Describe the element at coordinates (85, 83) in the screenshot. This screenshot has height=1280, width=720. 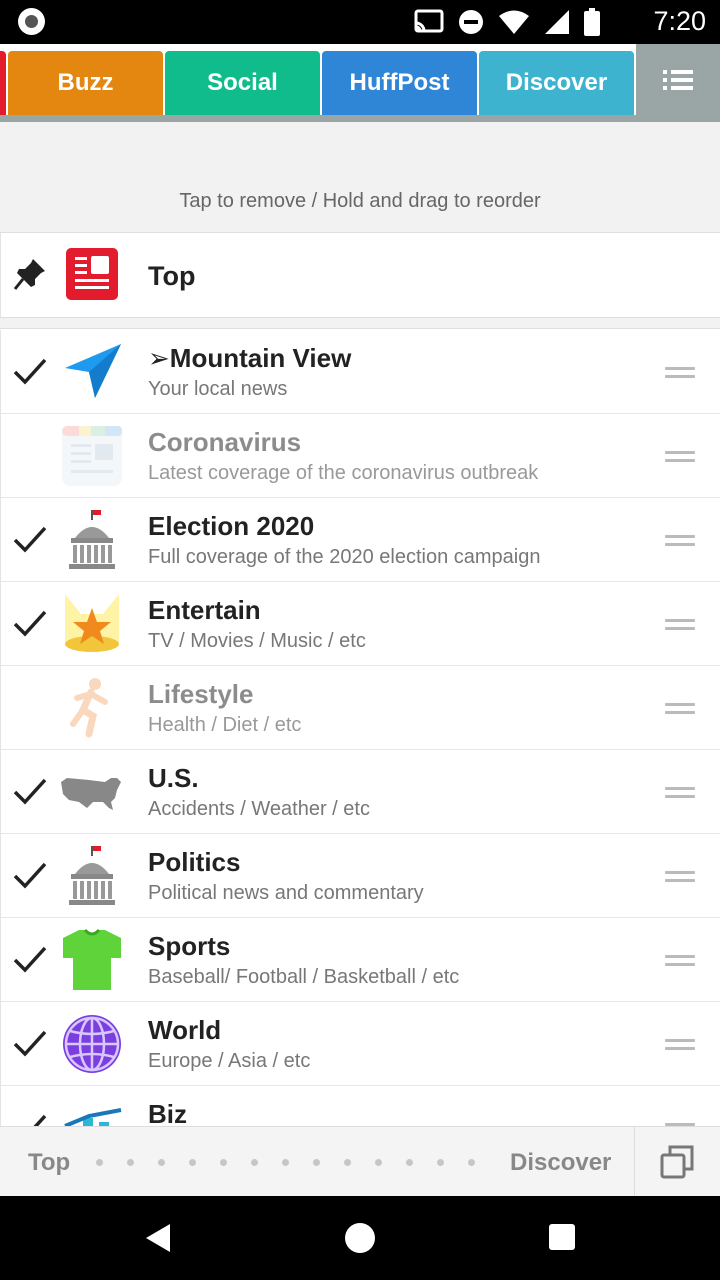
I see `tab-buzz: Buzz` at that location.